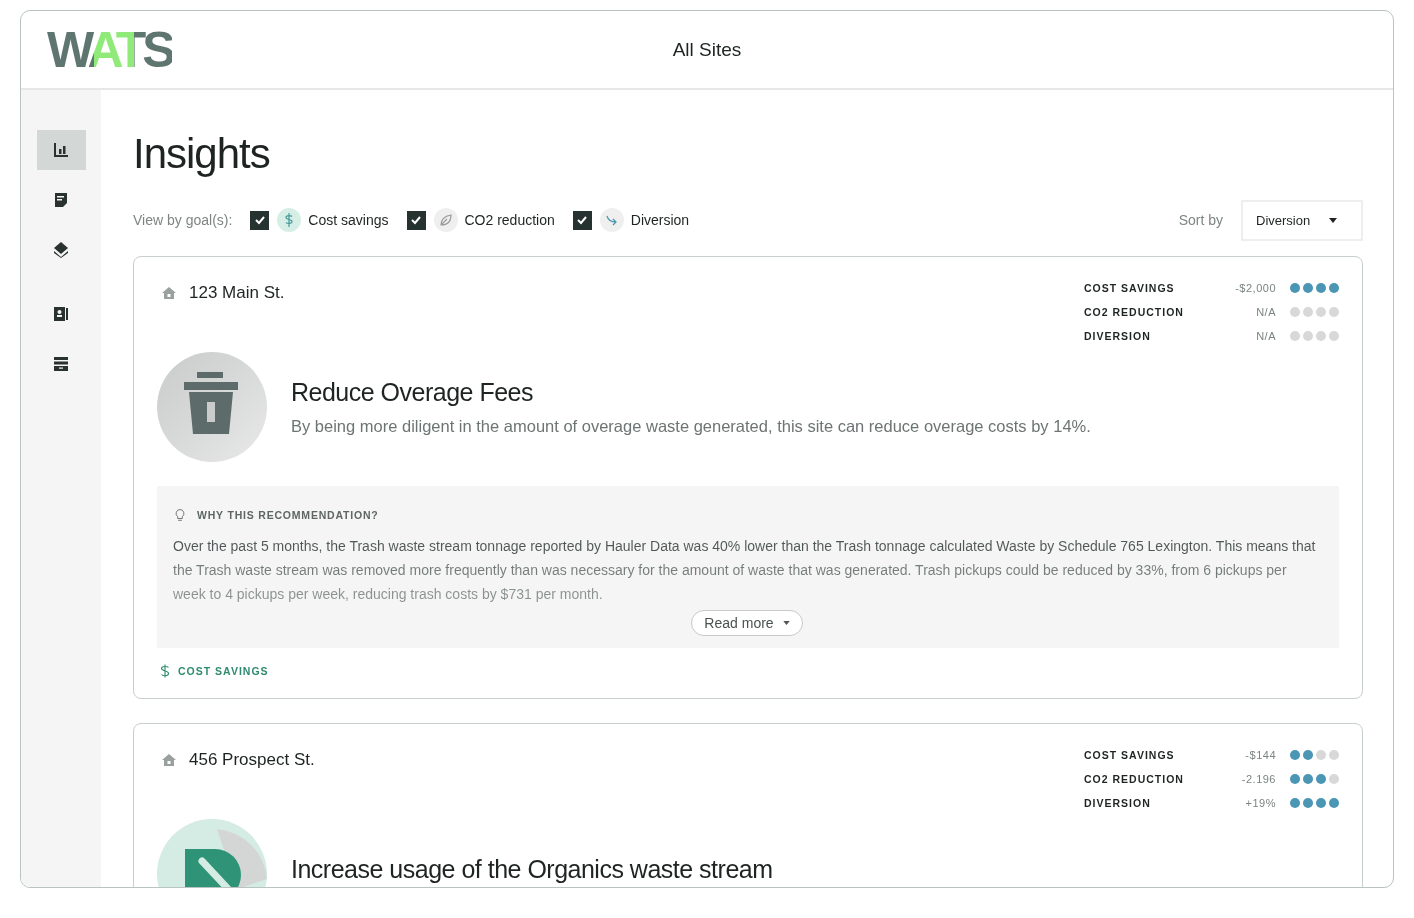 Image resolution: width=1414 pixels, height=918 pixels. I want to click on metric-value: -$144, so click(1260, 754).